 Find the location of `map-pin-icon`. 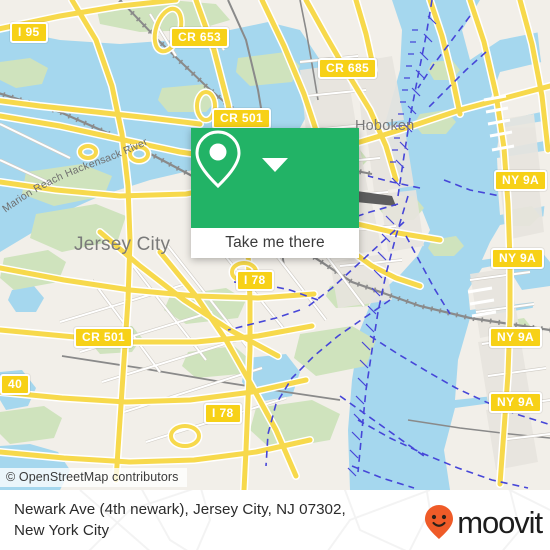

map-pin-icon is located at coordinates (218, 159).